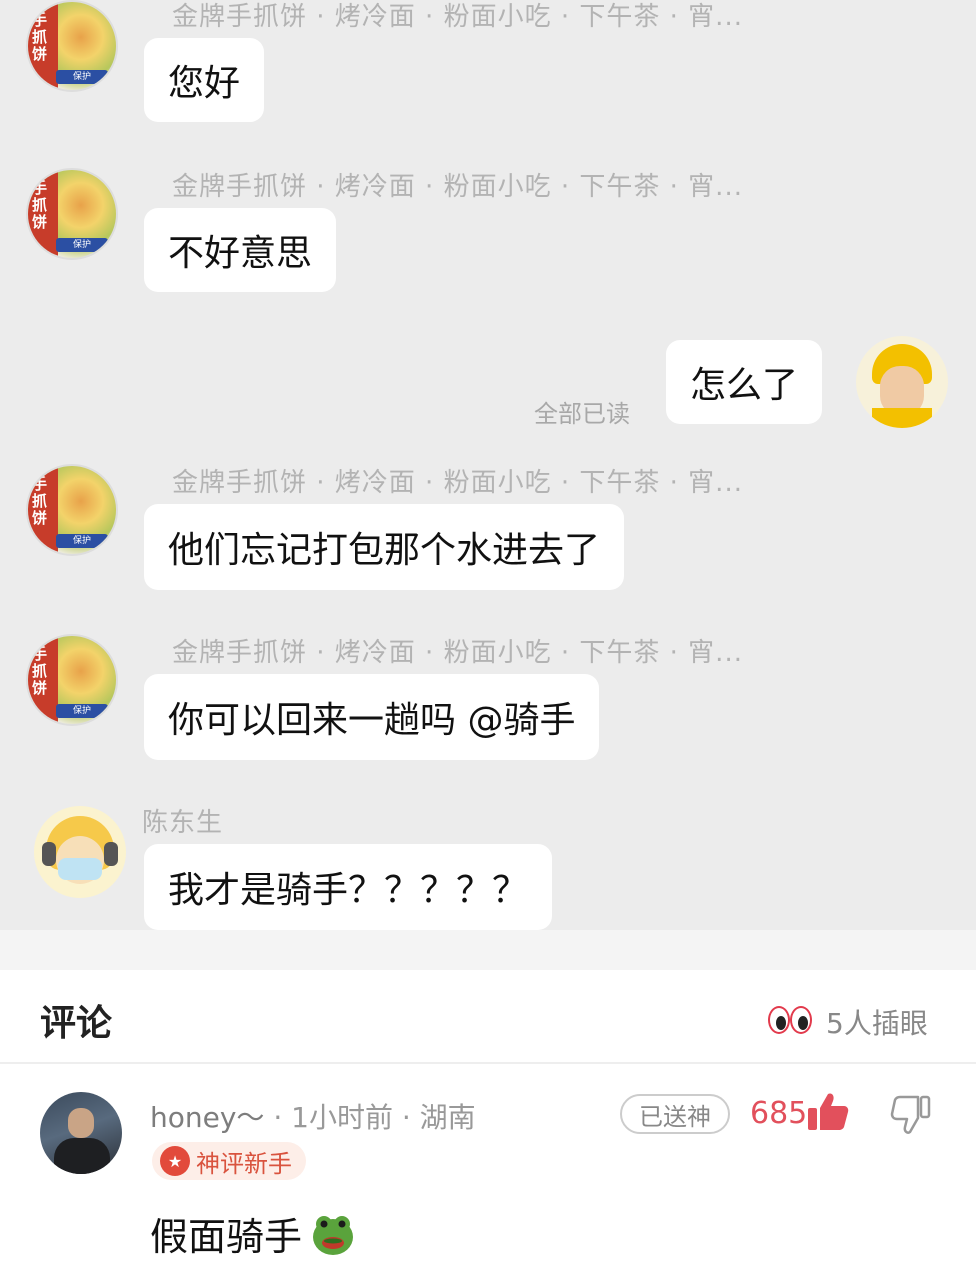 Image resolution: width=976 pixels, height=1280 pixels. Describe the element at coordinates (333, 1117) in the screenshot. I see `comment-time: · 1小时前` at that location.